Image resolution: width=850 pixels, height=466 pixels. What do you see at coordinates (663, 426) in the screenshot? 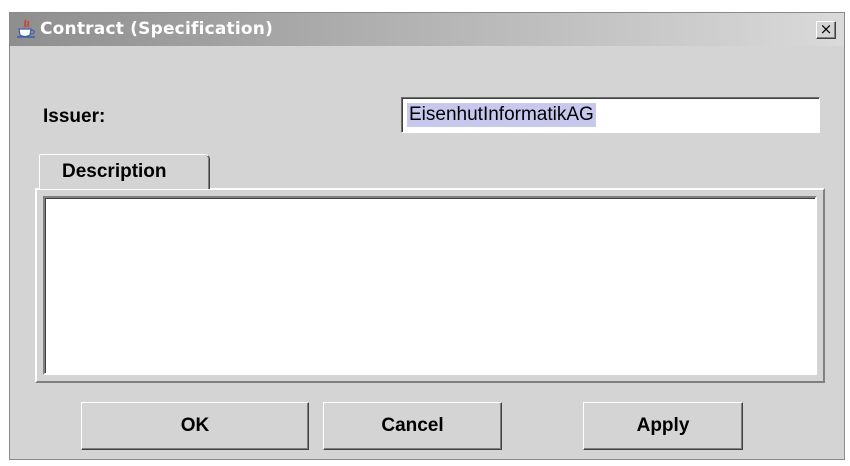
I see `apply-button: Apply` at bounding box center [663, 426].